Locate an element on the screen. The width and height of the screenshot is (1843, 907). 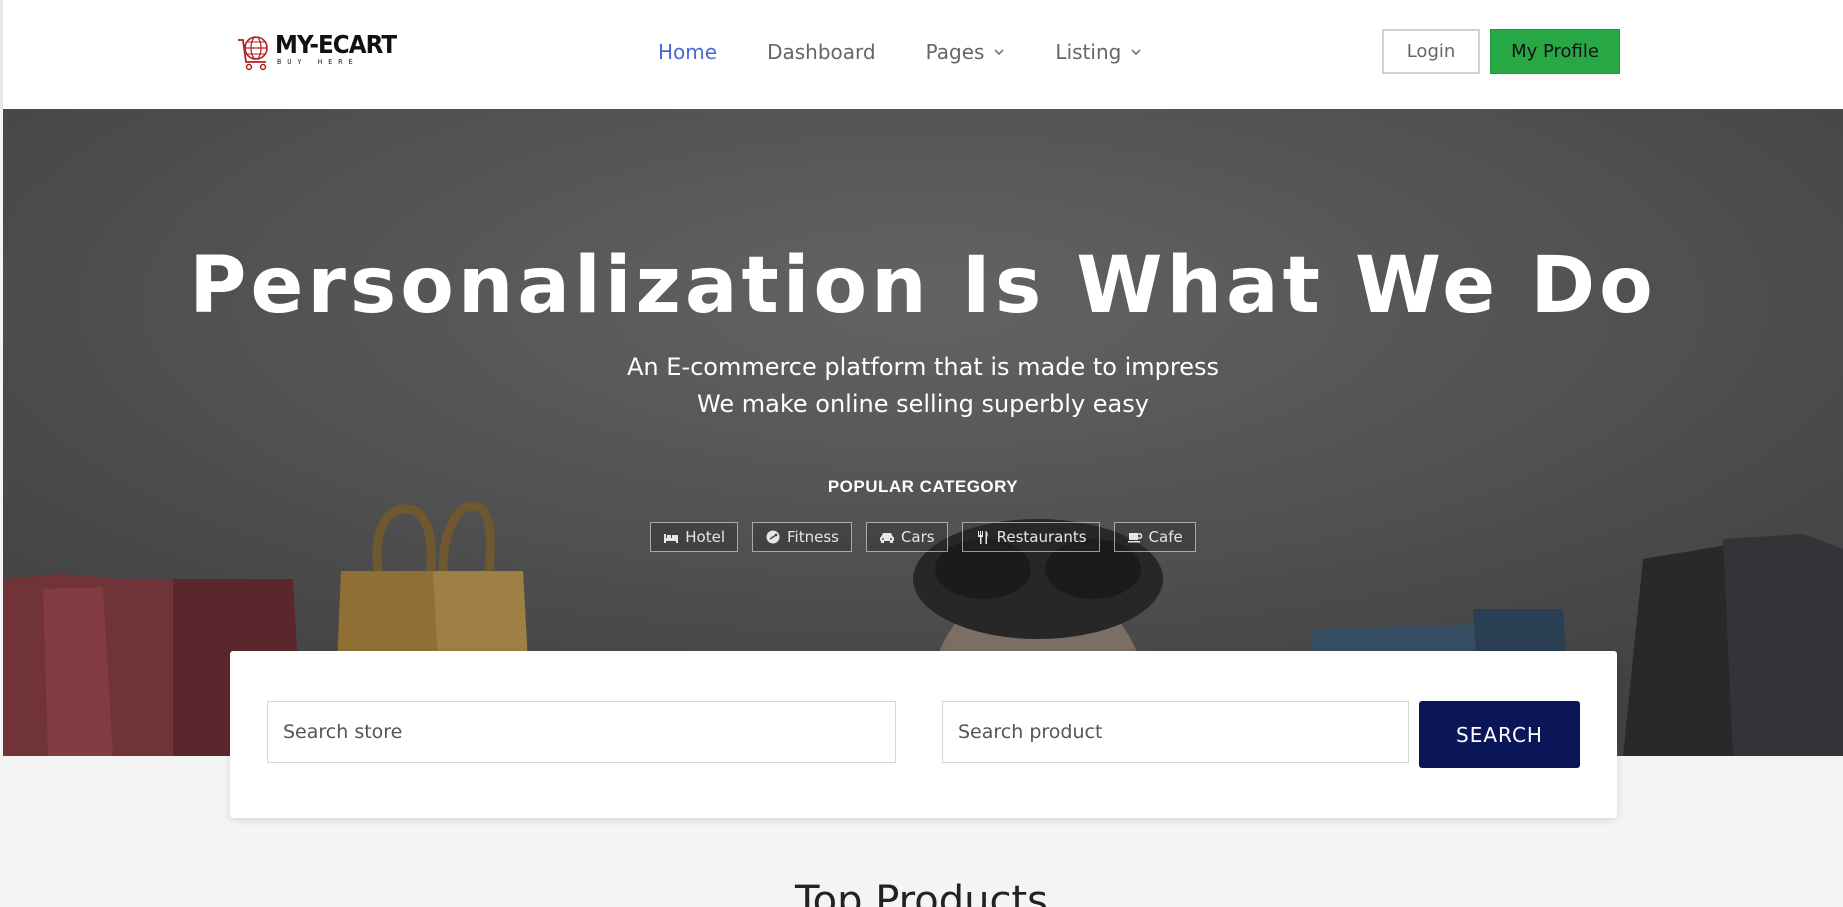
nav-item-label: Dashboard is located at coordinates (821, 52).